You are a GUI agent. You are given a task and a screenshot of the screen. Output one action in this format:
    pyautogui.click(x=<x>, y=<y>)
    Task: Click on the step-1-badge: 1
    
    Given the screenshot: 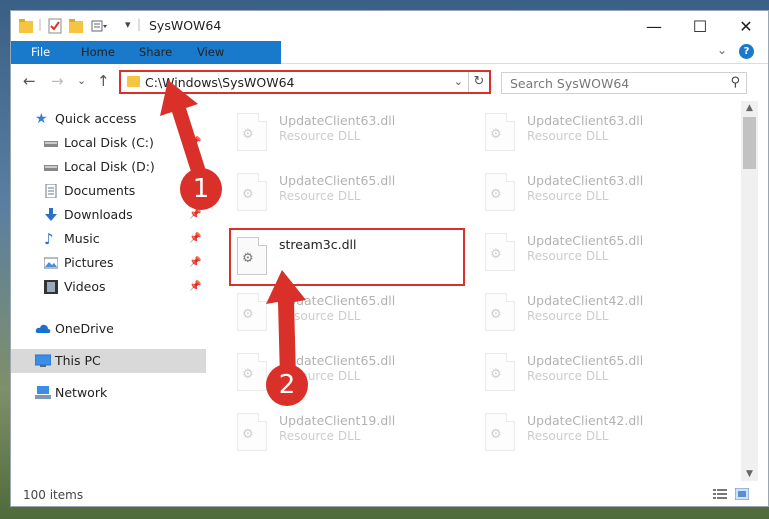 What is the action you would take?
    pyautogui.click(x=201, y=189)
    